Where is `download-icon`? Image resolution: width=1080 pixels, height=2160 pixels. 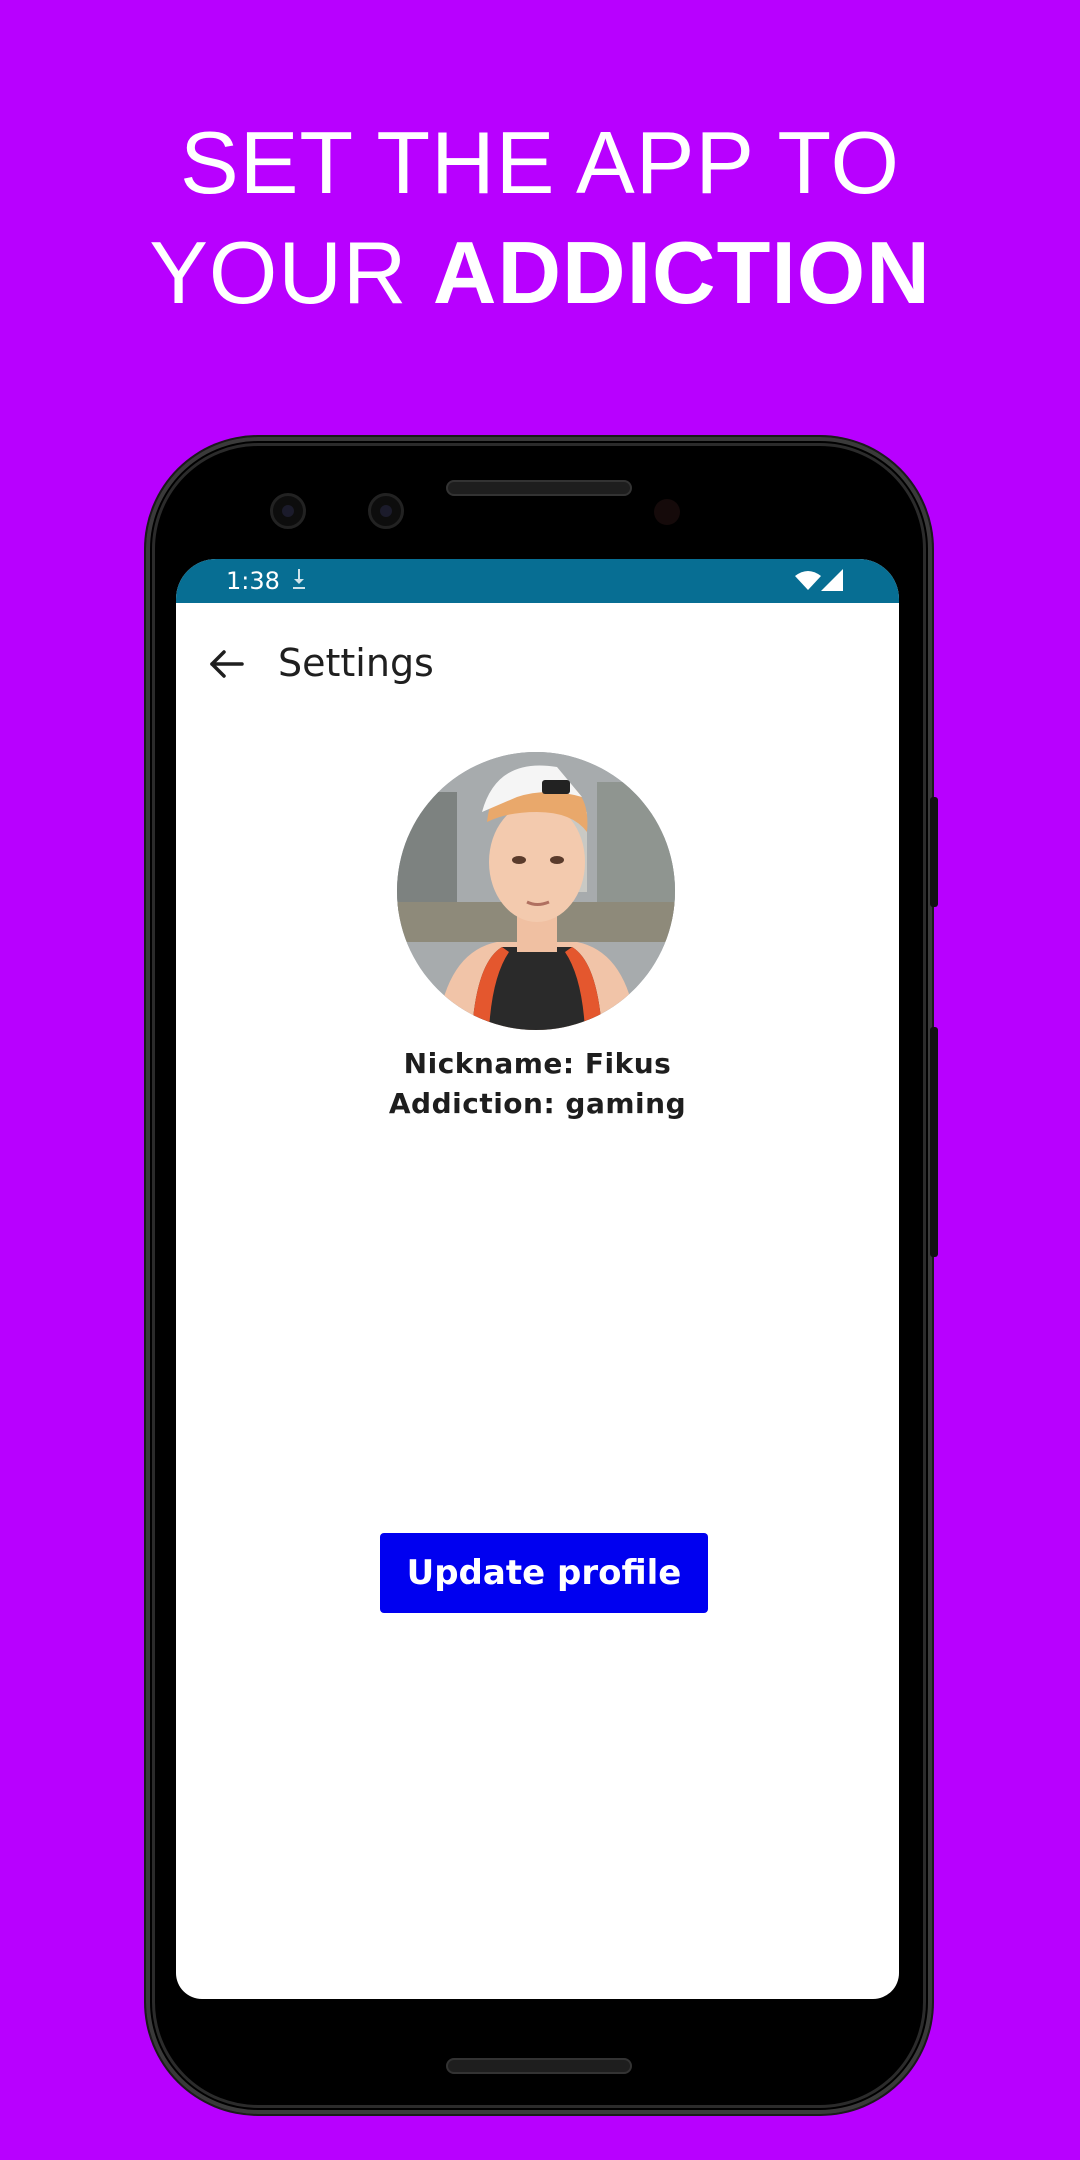 download-icon is located at coordinates (299, 579).